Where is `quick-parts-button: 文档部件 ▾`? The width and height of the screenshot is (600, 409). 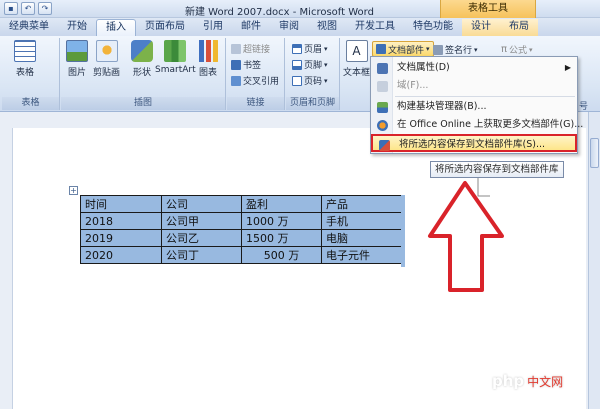 quick-parts-button: 文档部件 ▾ is located at coordinates (403, 49).